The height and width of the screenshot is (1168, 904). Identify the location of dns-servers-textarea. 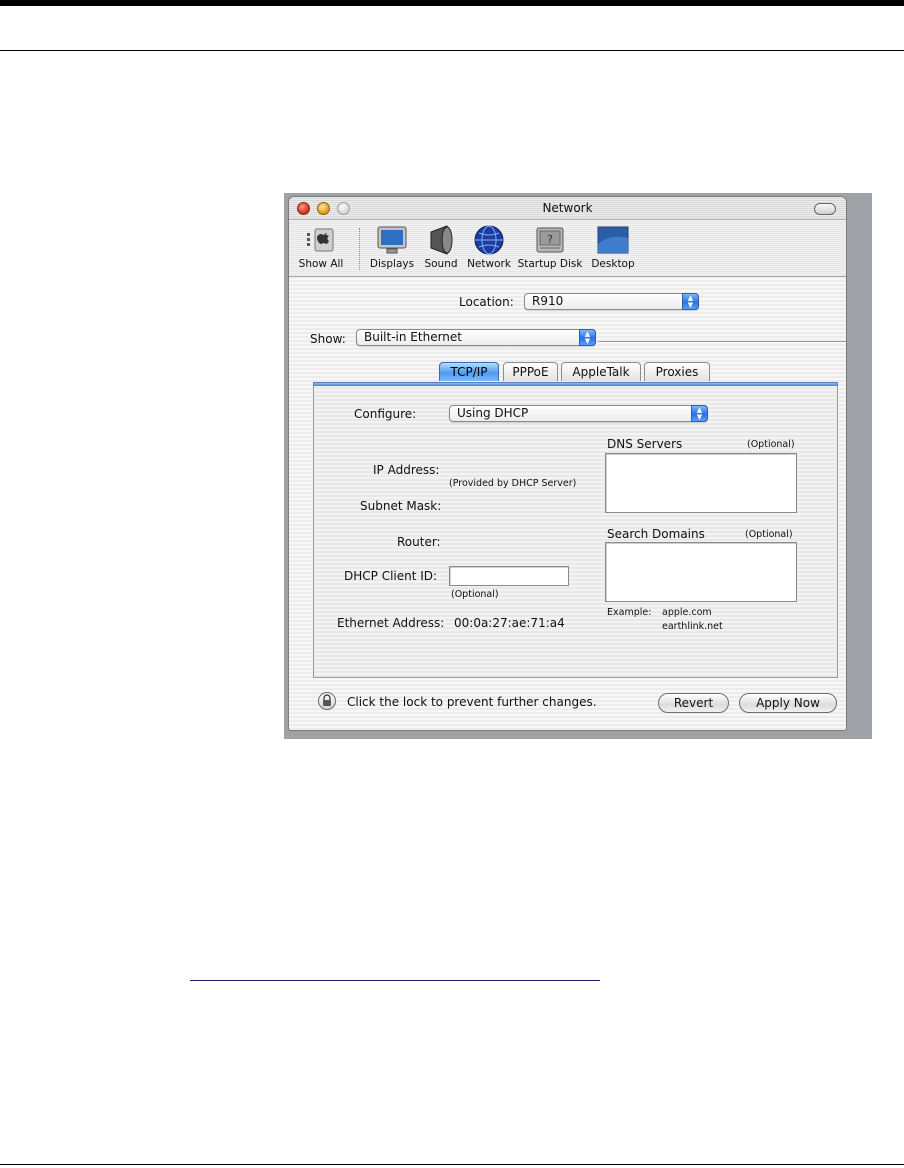
(701, 483).